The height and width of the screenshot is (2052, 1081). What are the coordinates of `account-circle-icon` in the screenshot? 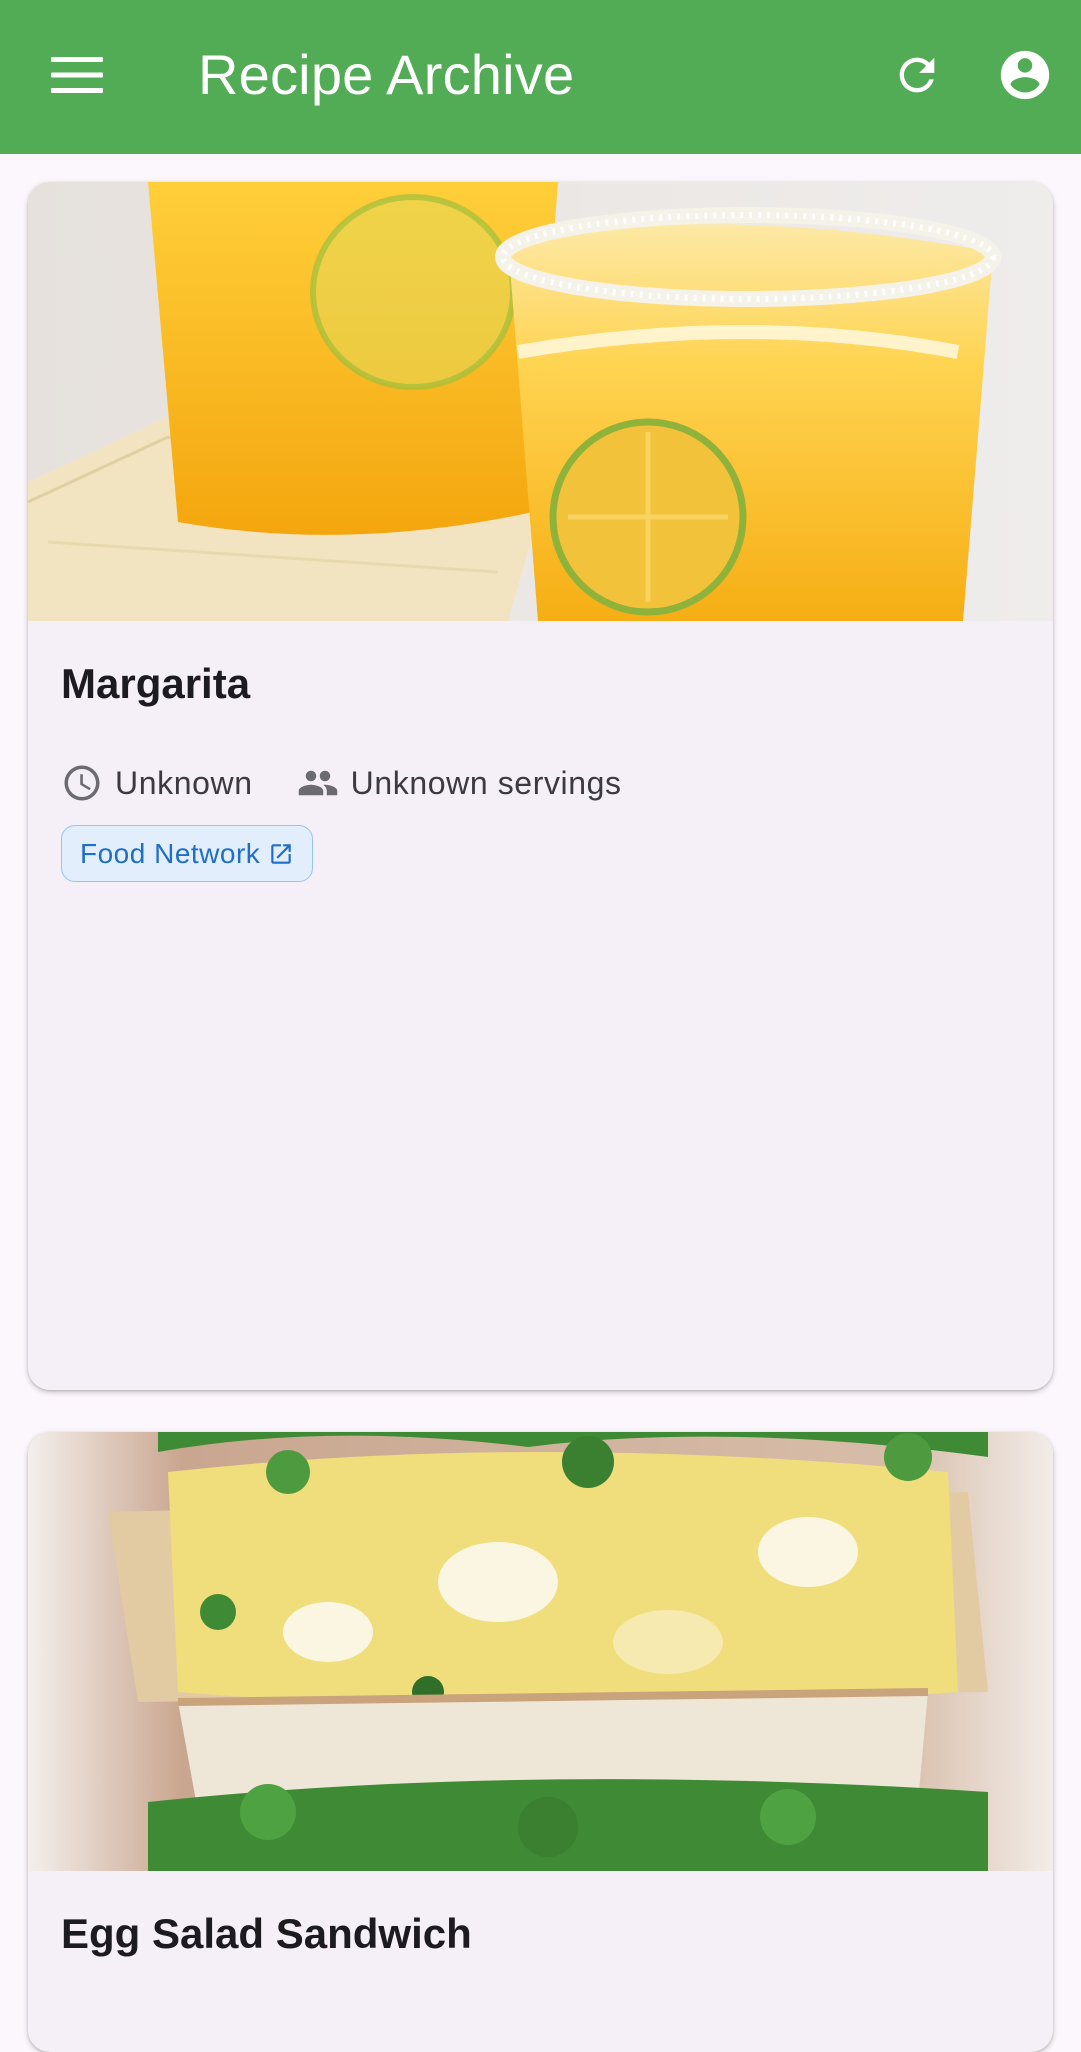 It's located at (1025, 77).